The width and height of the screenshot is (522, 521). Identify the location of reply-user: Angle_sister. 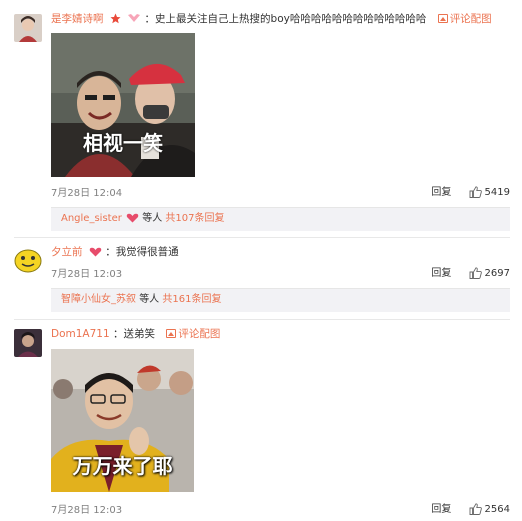
(91, 218).